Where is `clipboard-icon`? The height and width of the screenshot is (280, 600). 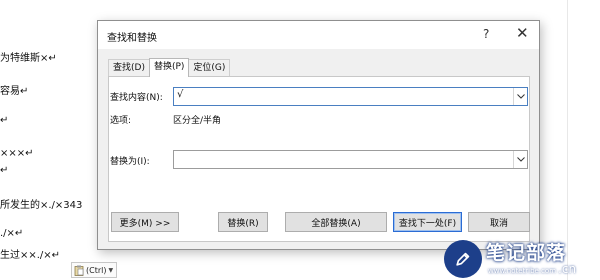
clipboard-icon is located at coordinates (79, 270).